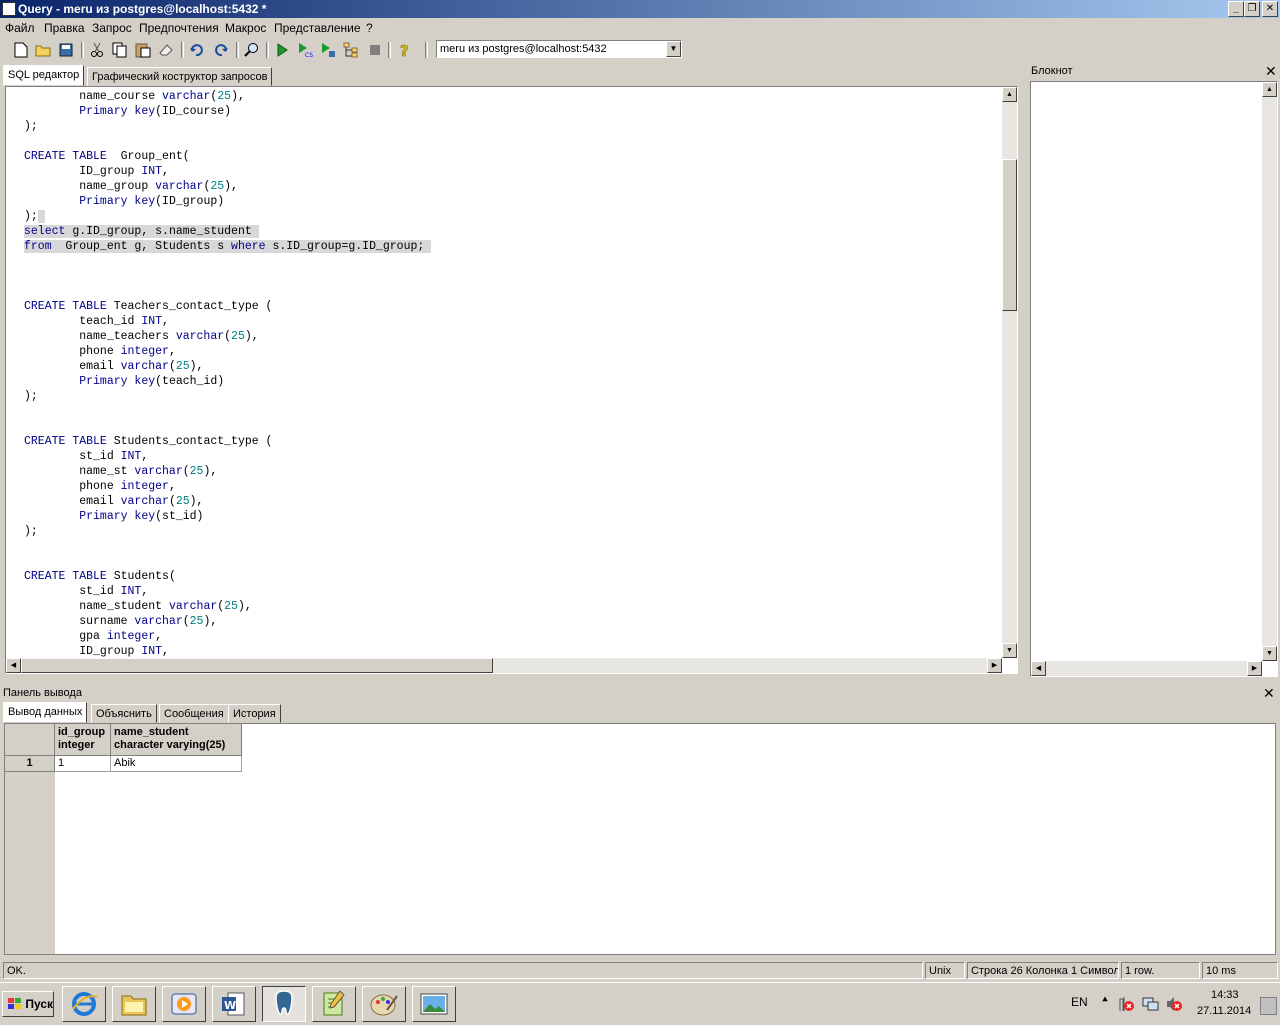  I want to click on taskbar-explorer-icon, so click(134, 1004).